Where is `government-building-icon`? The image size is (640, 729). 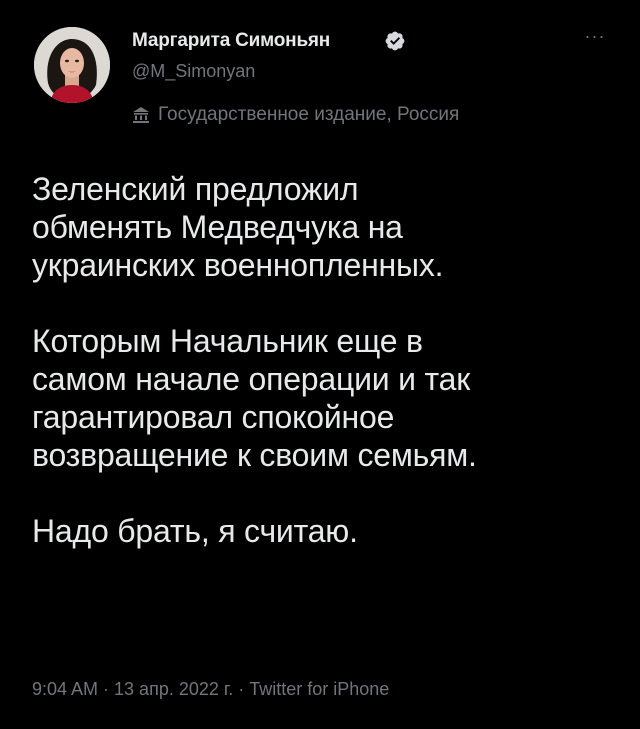
government-building-icon is located at coordinates (141, 115).